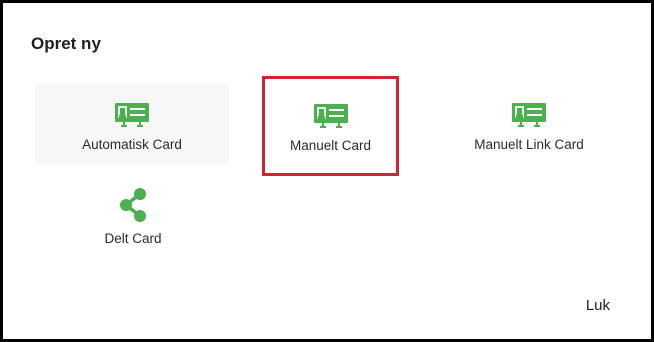 The image size is (654, 342). I want to click on option-manuelt-card: Manuelt Card, so click(330, 126).